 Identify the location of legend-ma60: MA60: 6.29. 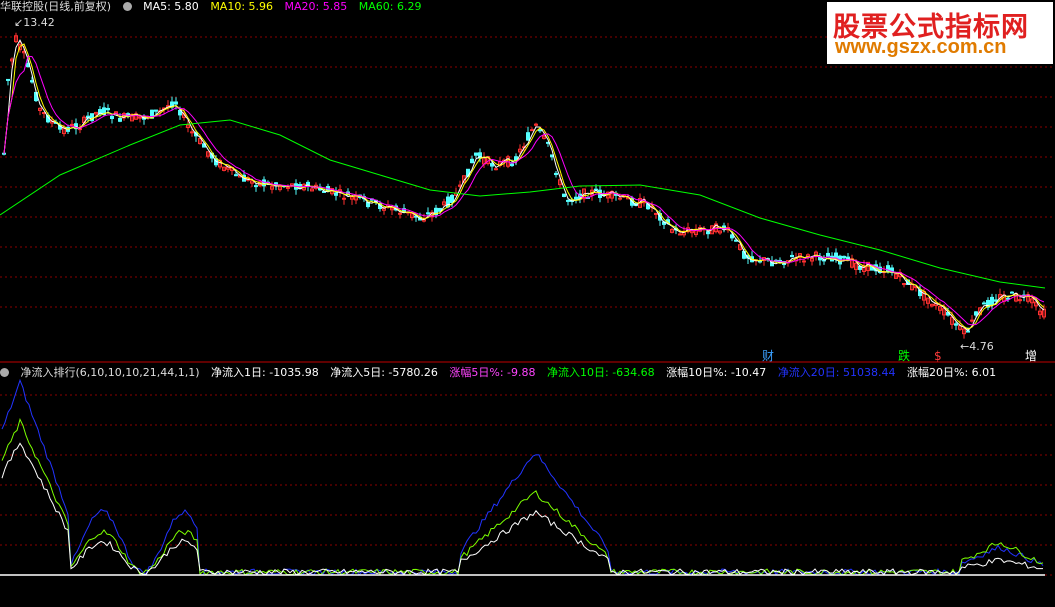
(390, 6).